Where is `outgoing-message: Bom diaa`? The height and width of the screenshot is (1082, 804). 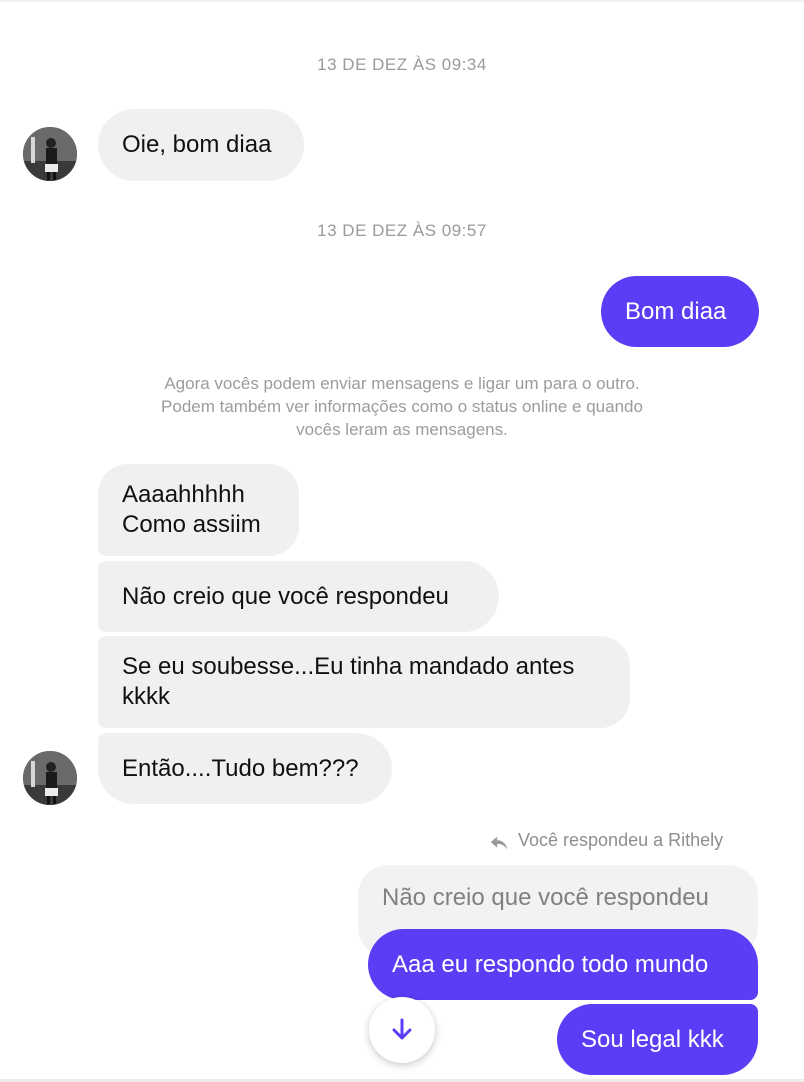
outgoing-message: Bom diaa is located at coordinates (680, 311).